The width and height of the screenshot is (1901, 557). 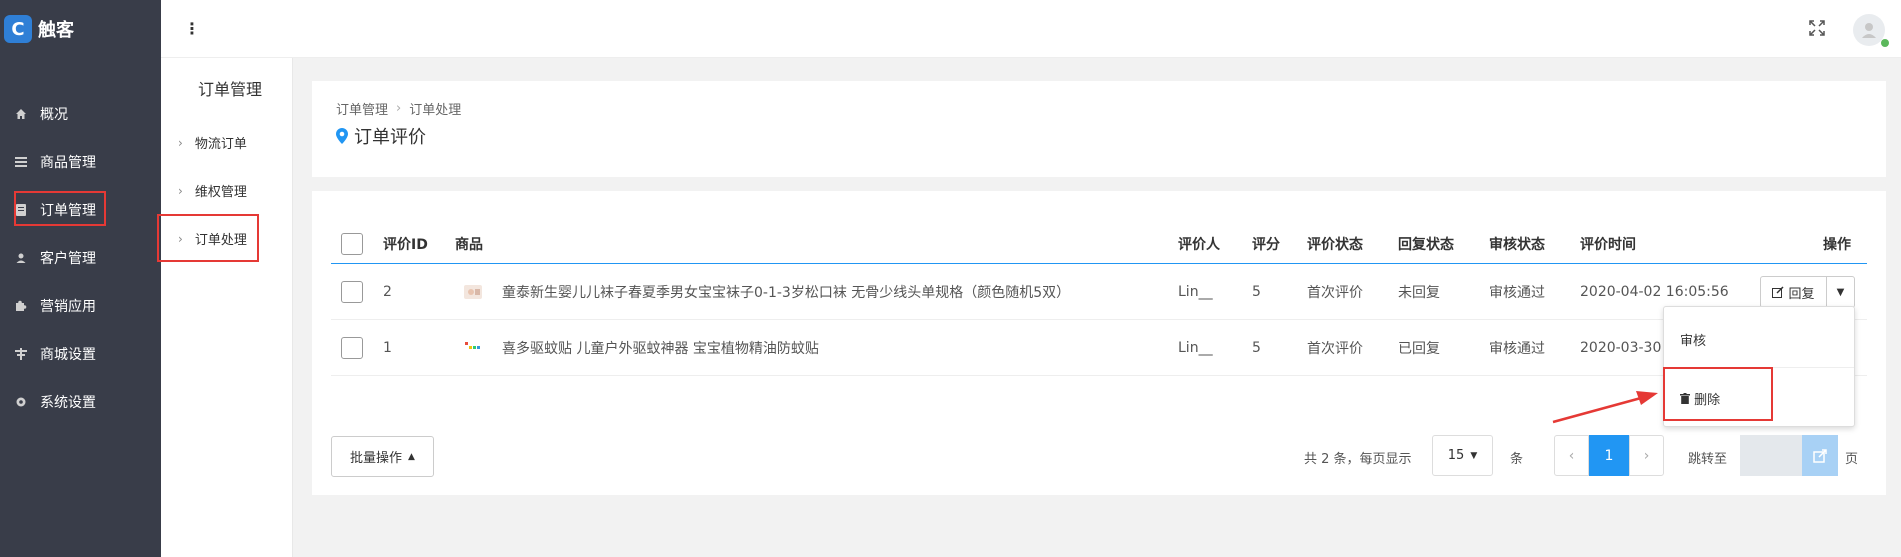 What do you see at coordinates (1646, 455) in the screenshot?
I see `next-page-button: ›` at bounding box center [1646, 455].